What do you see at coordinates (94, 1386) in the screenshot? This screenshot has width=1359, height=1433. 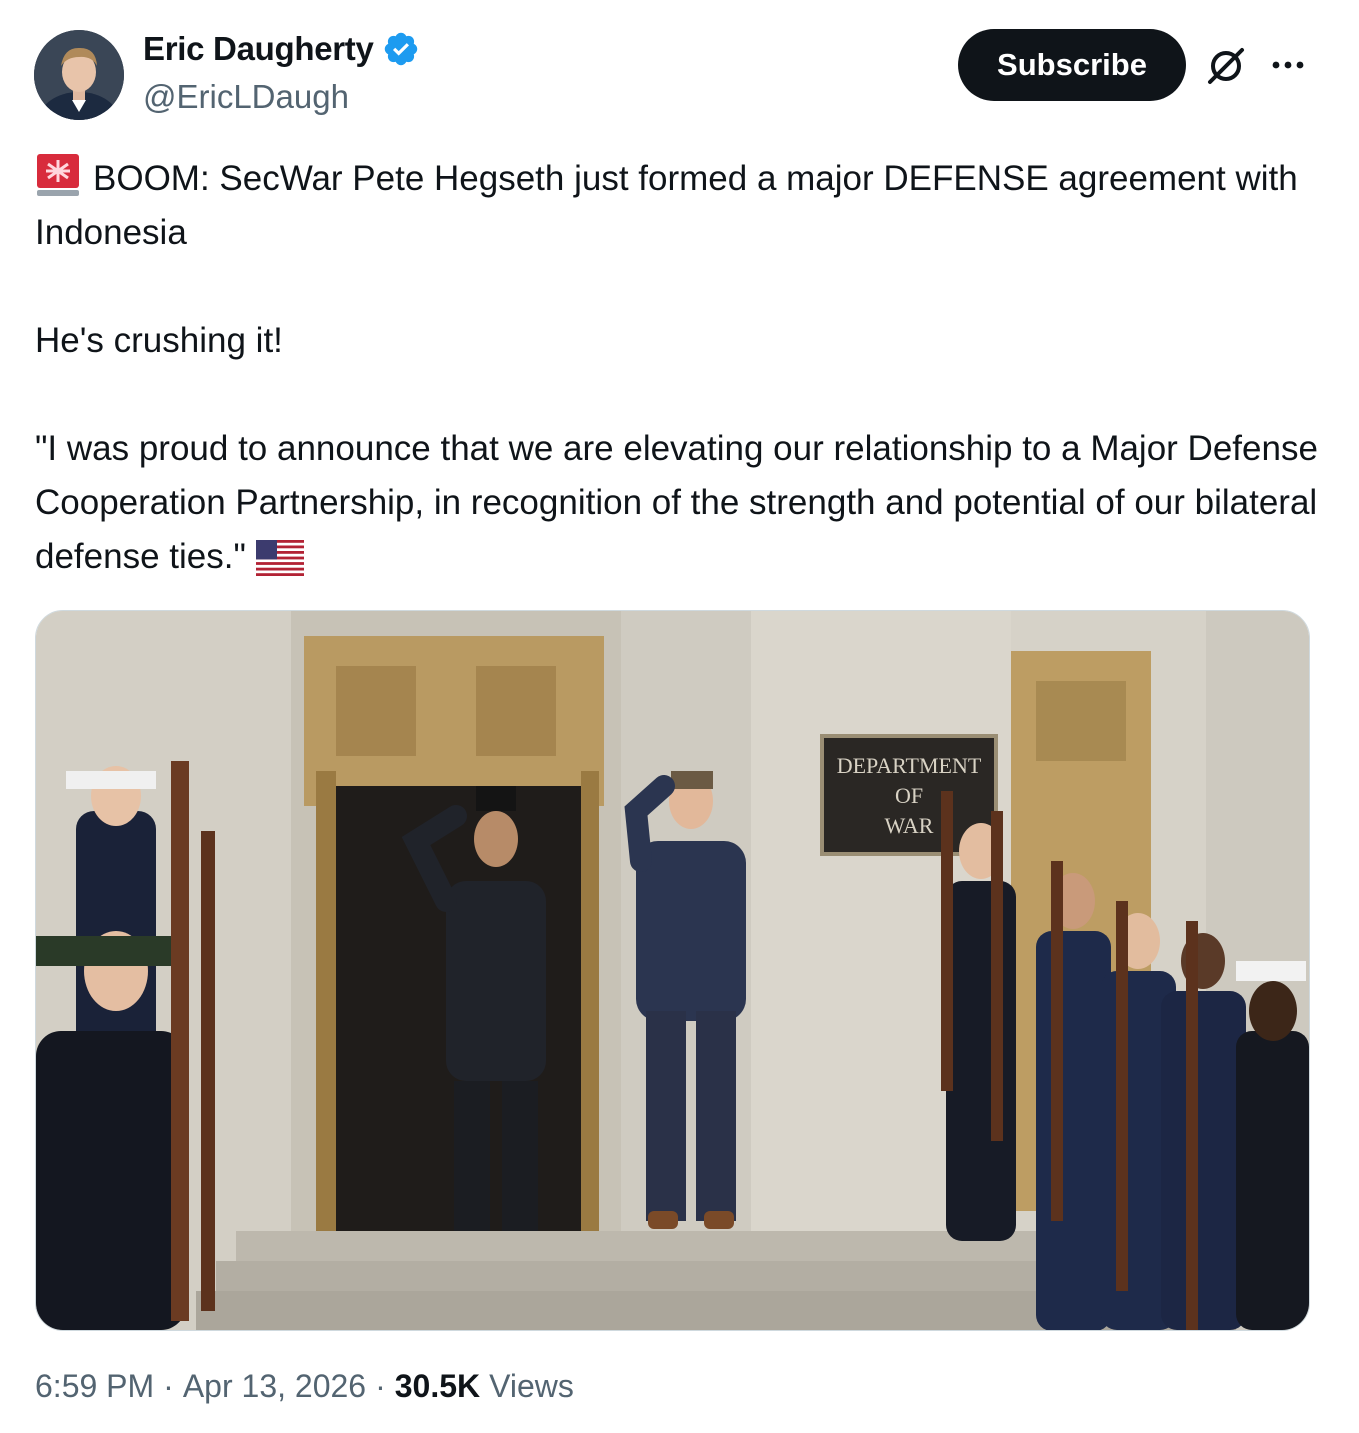 I see `tweet-time: 6:59 PM` at bounding box center [94, 1386].